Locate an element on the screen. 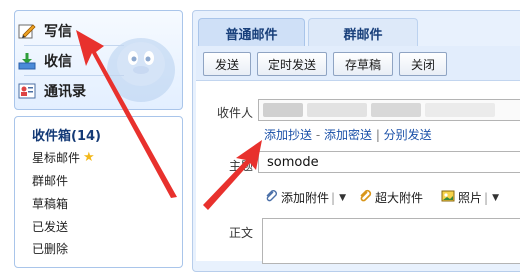 The image size is (520, 272). separate-send-link: 分别发送 is located at coordinates (408, 135).